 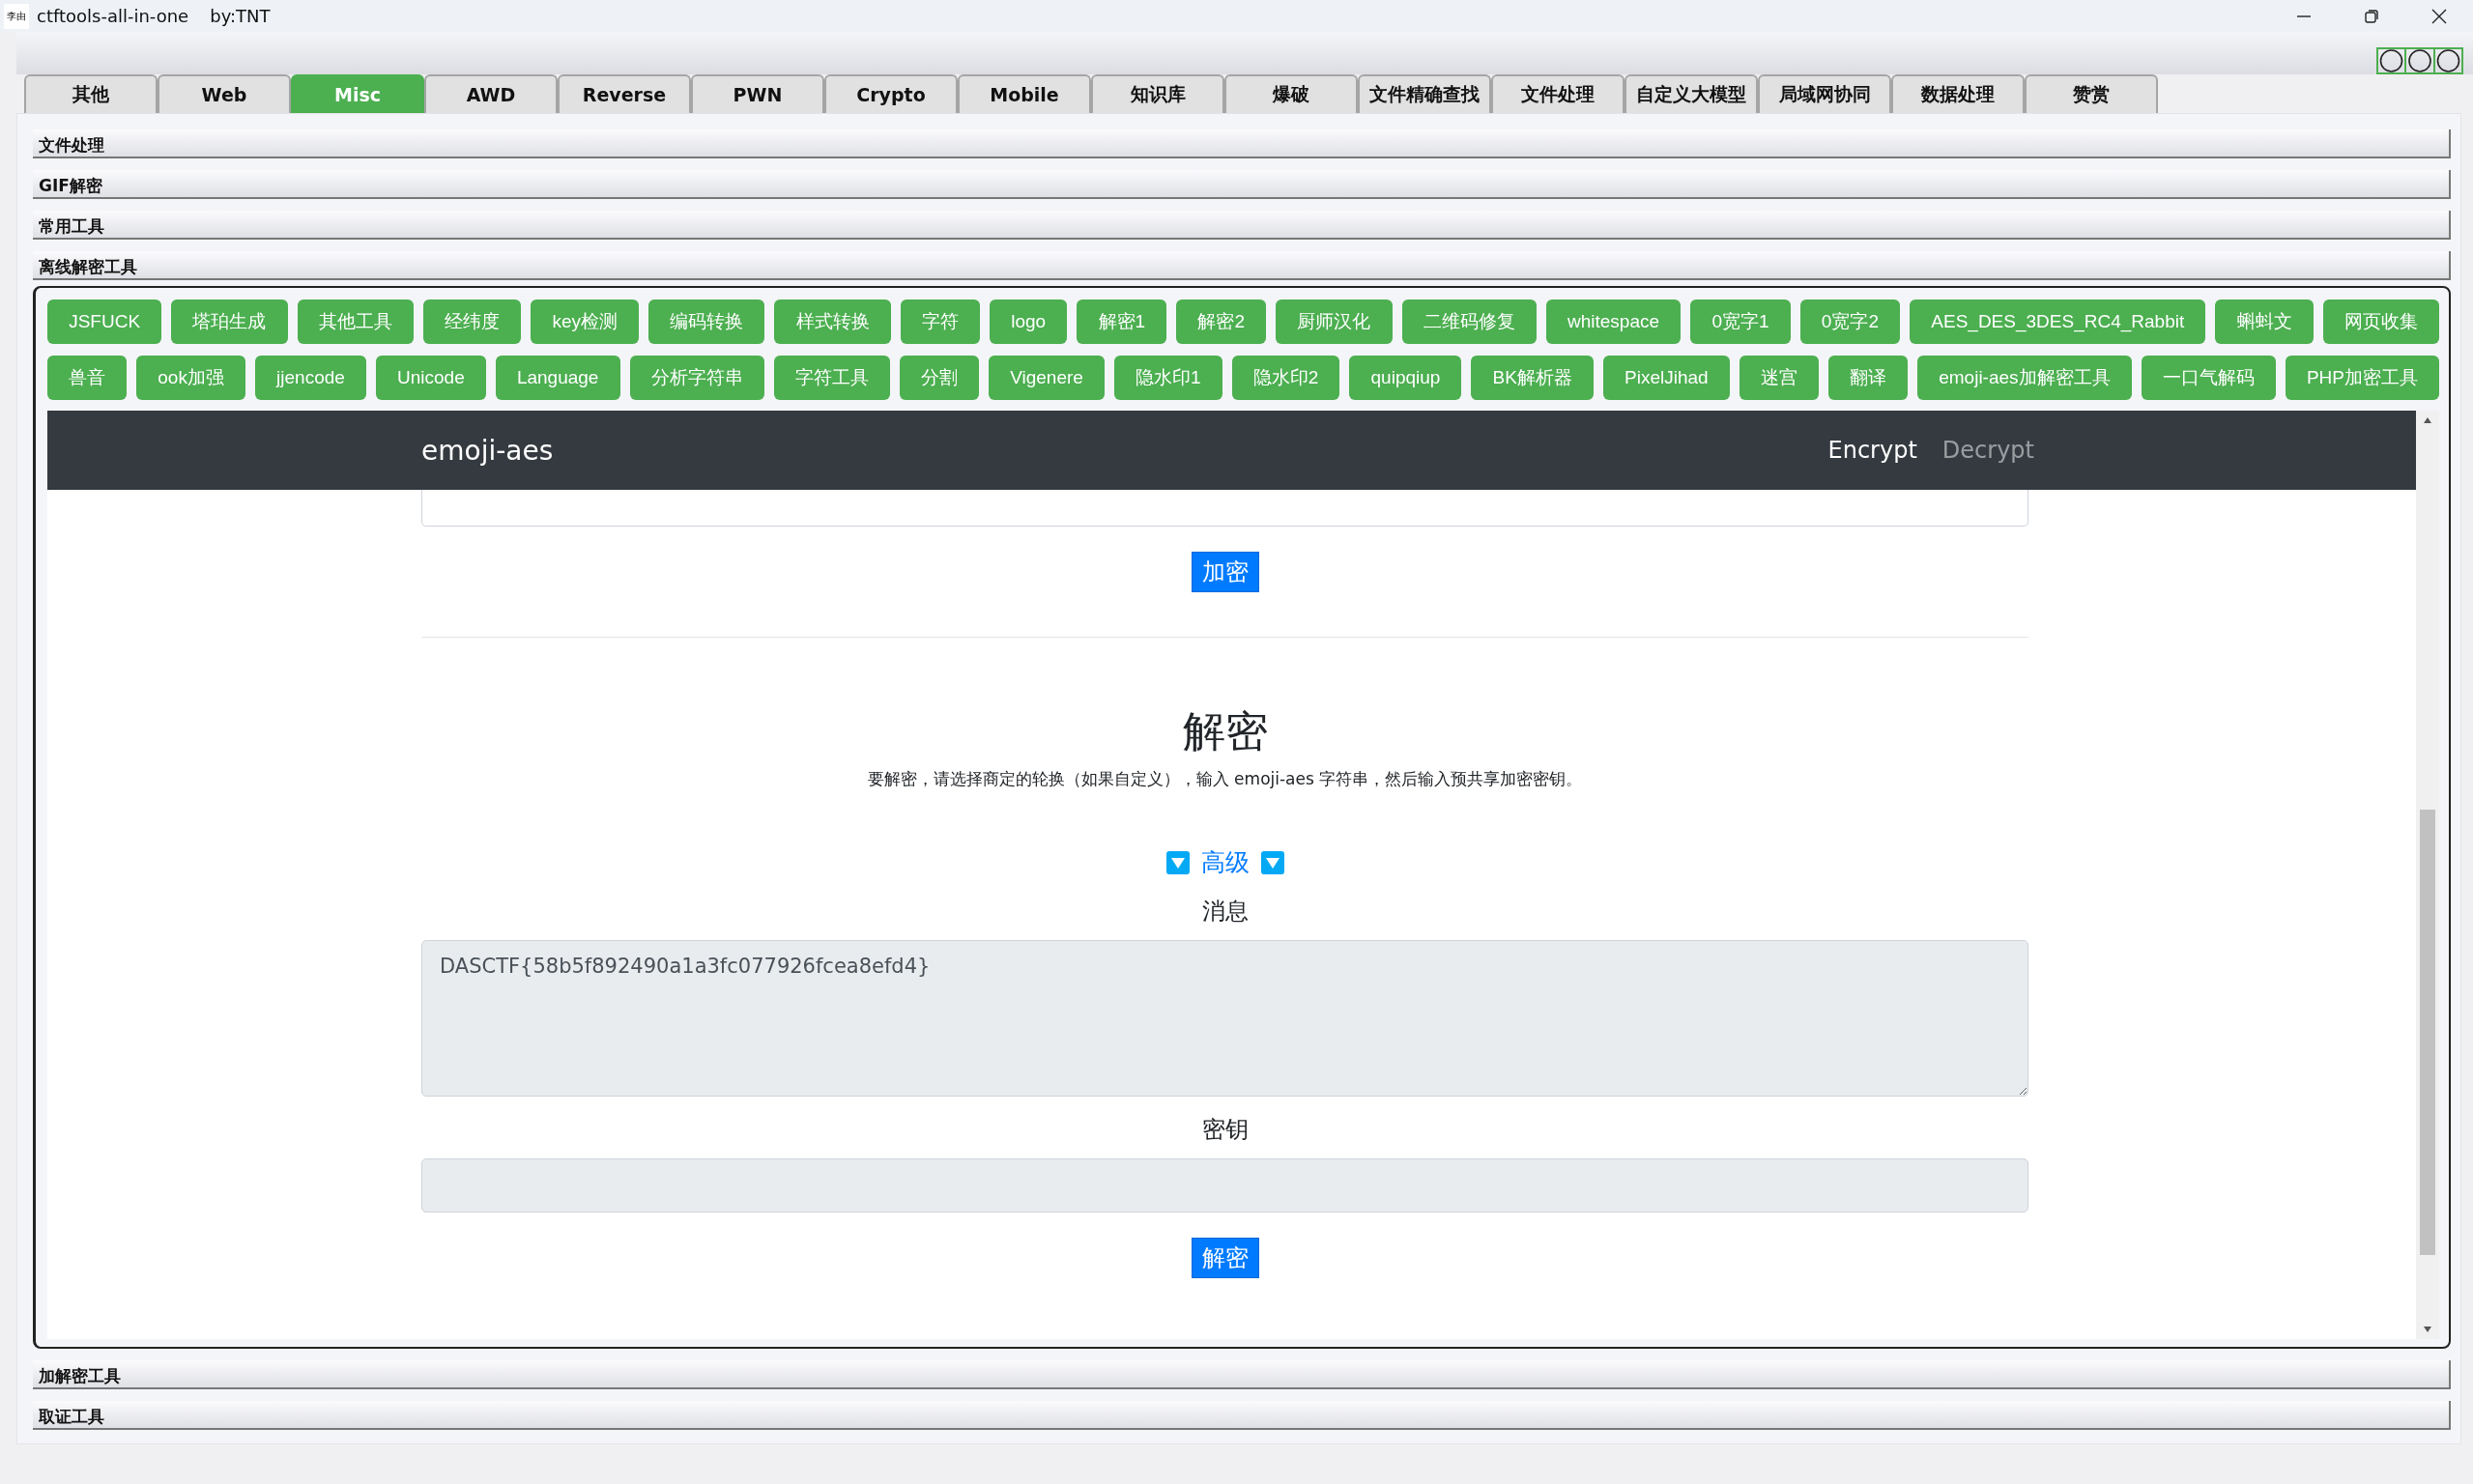 What do you see at coordinates (472, 322) in the screenshot?
I see `tool-button: 经纬度` at bounding box center [472, 322].